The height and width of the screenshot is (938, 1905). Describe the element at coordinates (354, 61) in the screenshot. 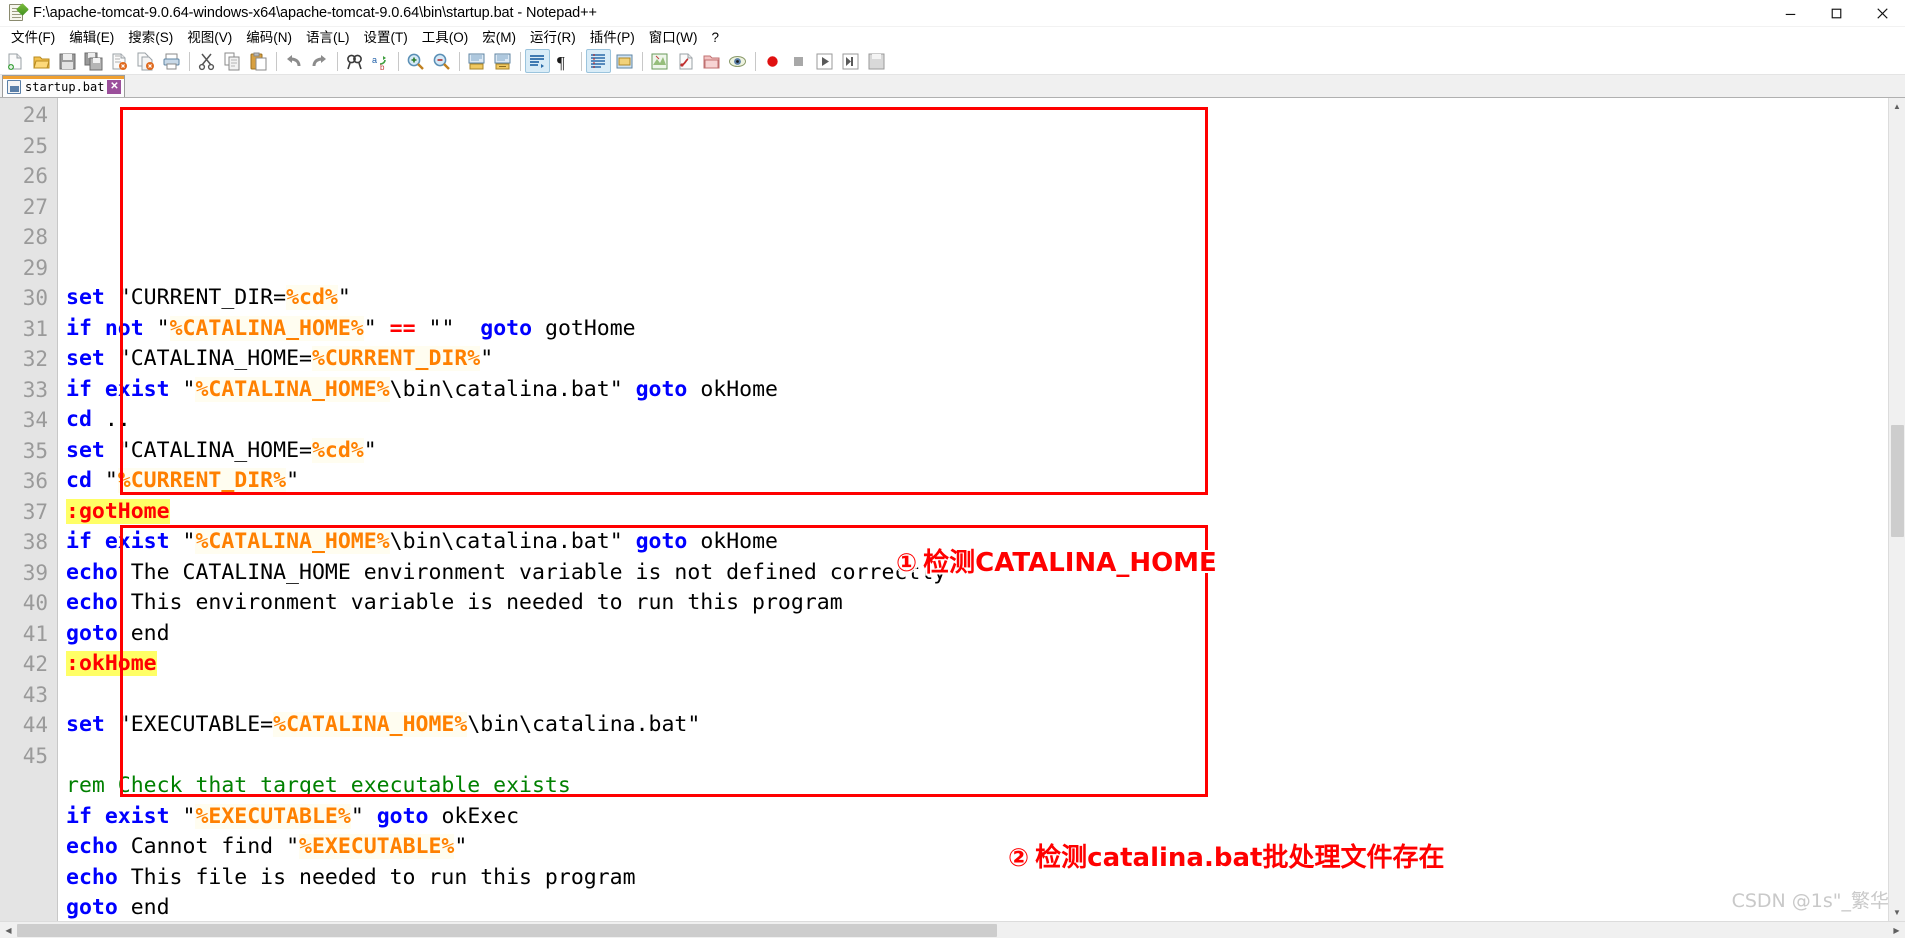

I see `find-icon` at that location.